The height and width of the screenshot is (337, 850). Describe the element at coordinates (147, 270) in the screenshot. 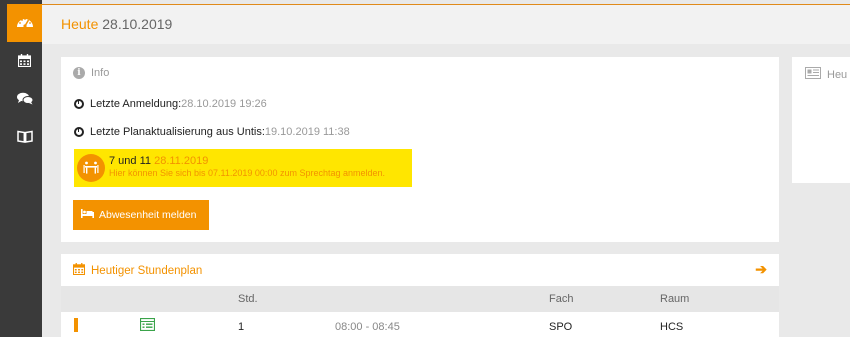

I see `schedule-heading-label: Heutiger Stundenplan` at that location.